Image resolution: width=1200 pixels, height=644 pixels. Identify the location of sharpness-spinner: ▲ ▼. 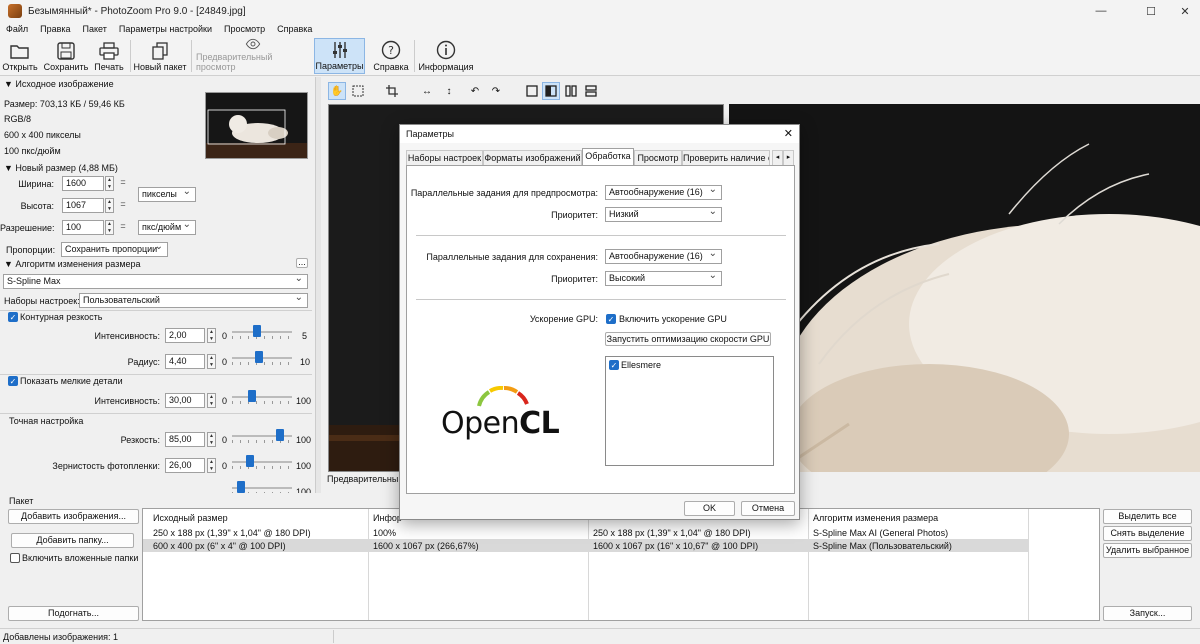
(211, 439).